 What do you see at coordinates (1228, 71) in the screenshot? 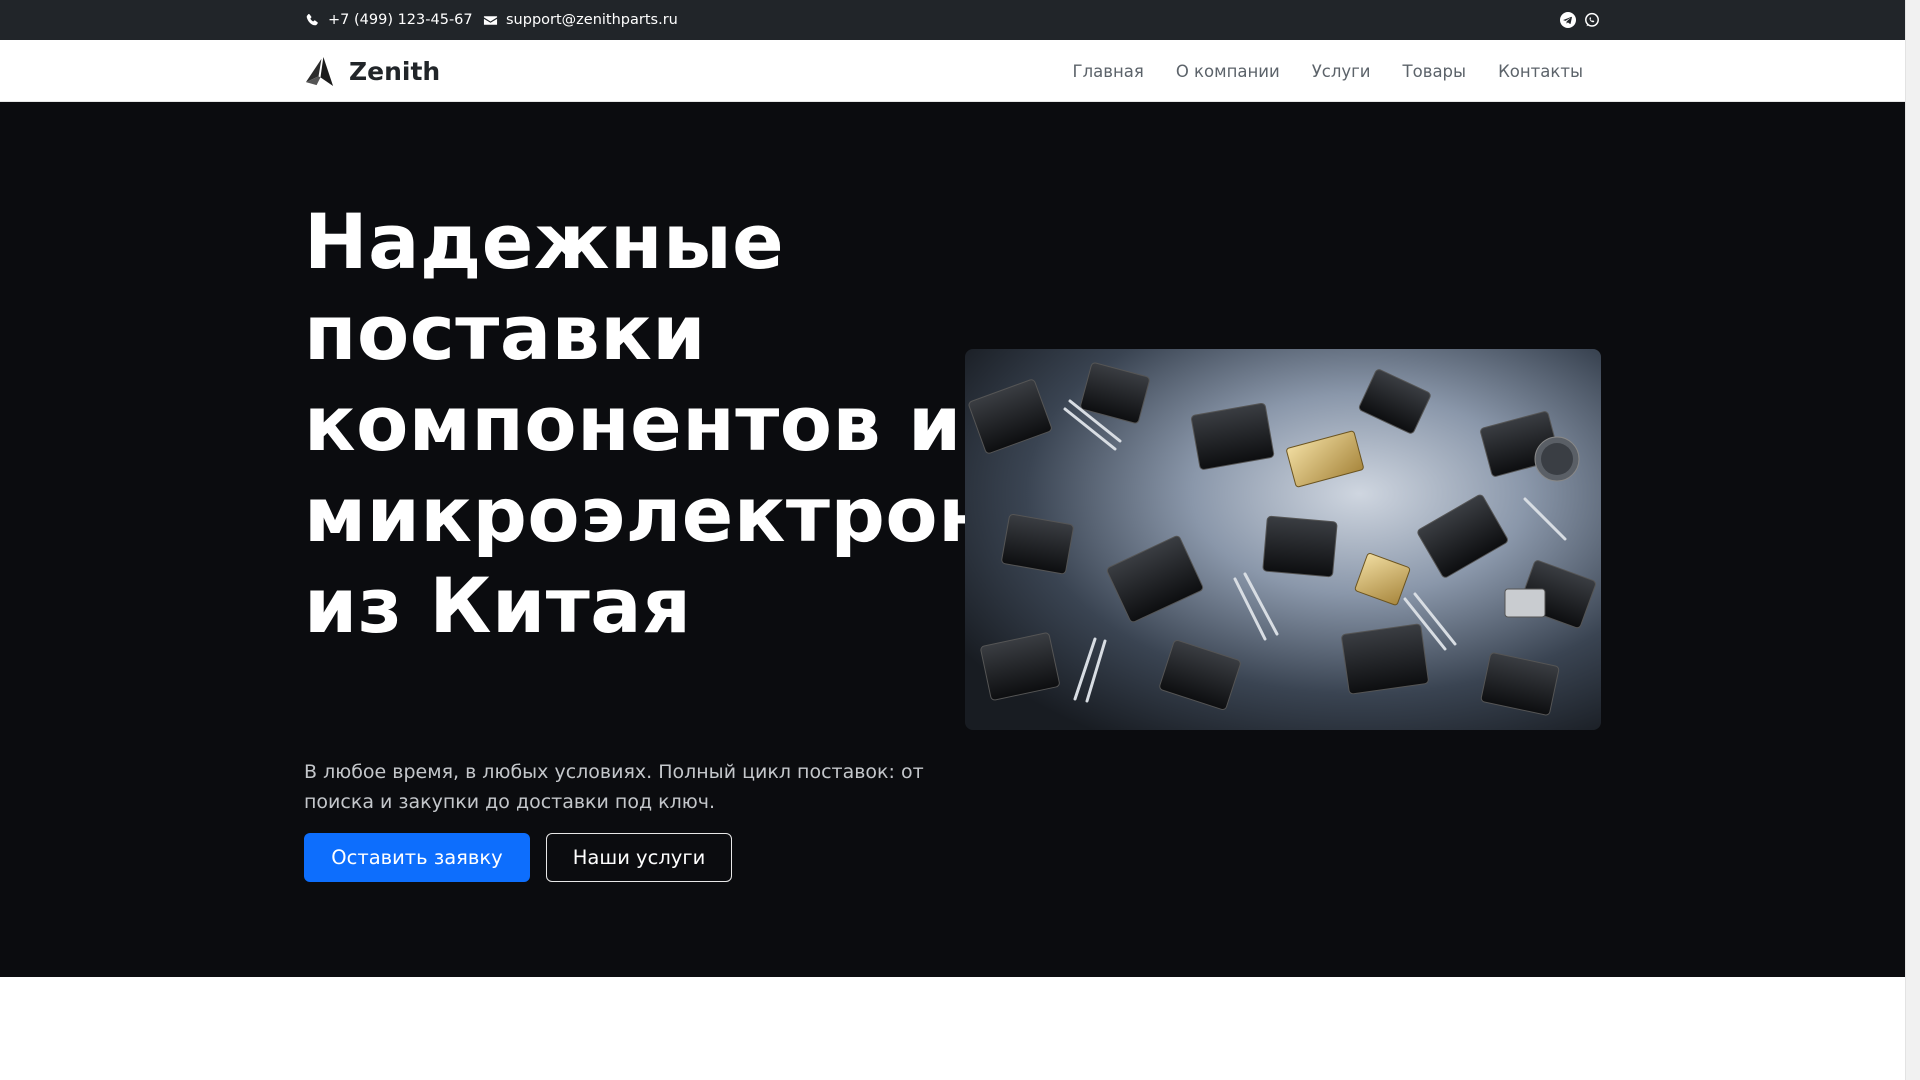
I see `nav-item-about: О компании` at bounding box center [1228, 71].